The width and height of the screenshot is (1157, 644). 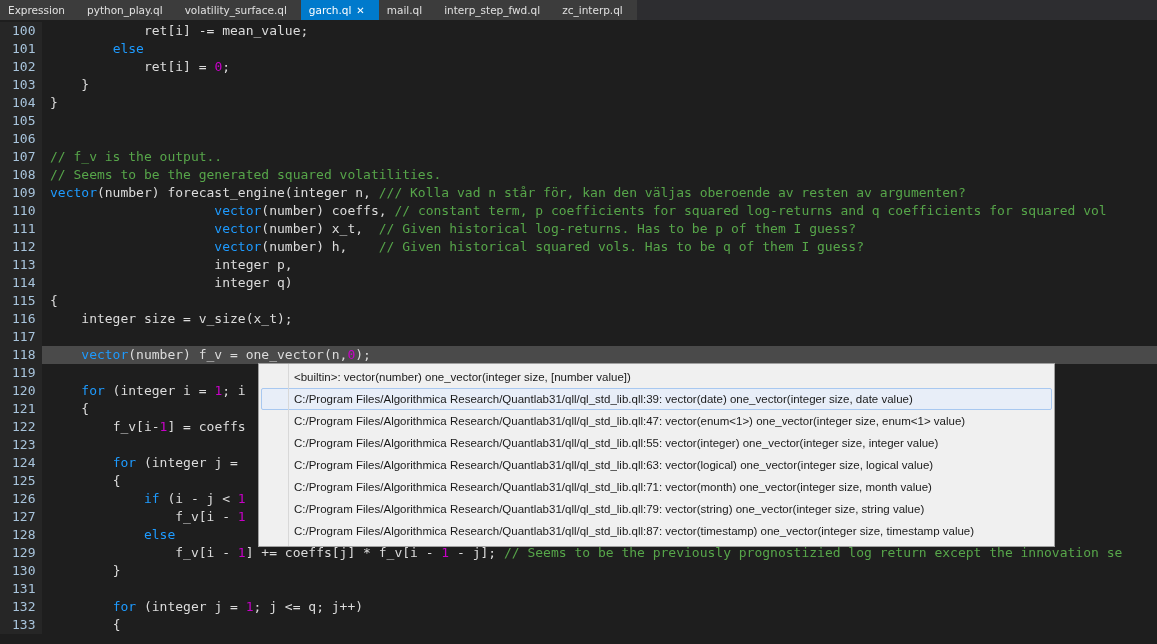 I want to click on completion-item: C:/Program Files/Algorithmica Research/Quantlab31/qll/ql_std_lib.qll:39: vector(date) one_vector(integer size, date value), so click(x=656, y=399).